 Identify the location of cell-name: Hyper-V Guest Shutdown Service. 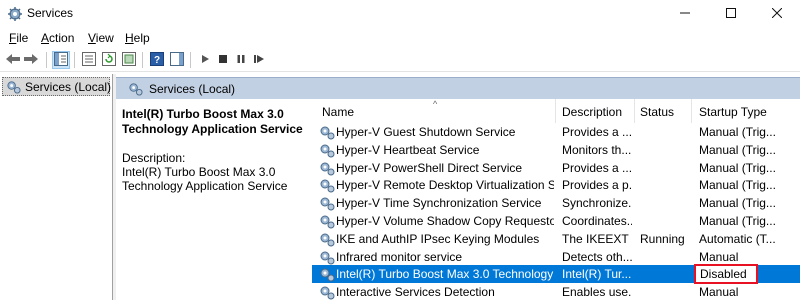
(426, 132).